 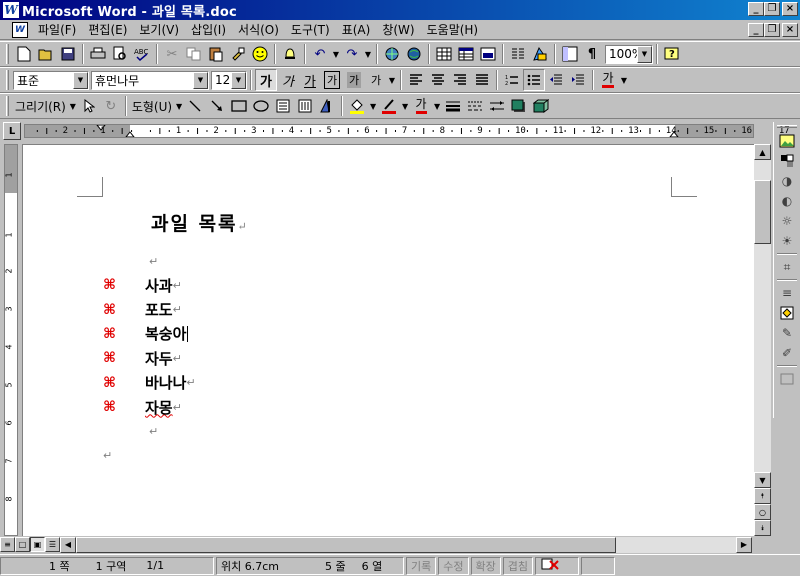 What do you see at coordinates (400, 10) in the screenshot?
I see `title-bar: W Microsoft Word - 과일 목록.doc _ ❐ ×` at bounding box center [400, 10].